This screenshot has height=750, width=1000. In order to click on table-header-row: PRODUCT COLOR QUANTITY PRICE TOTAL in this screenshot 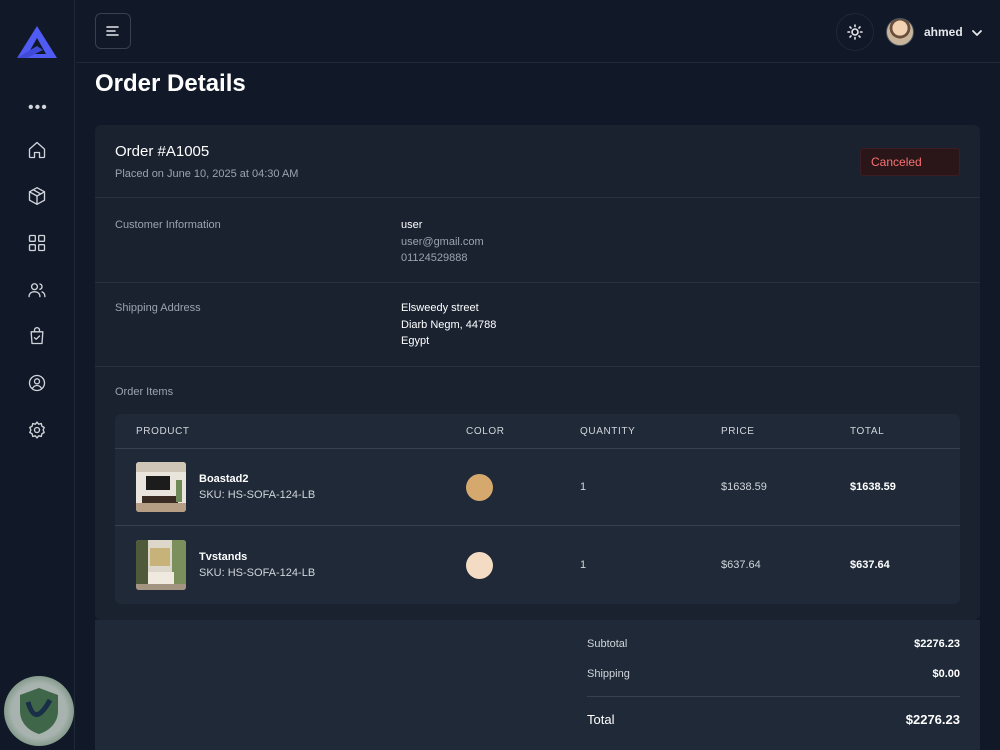, I will do `click(537, 431)`.